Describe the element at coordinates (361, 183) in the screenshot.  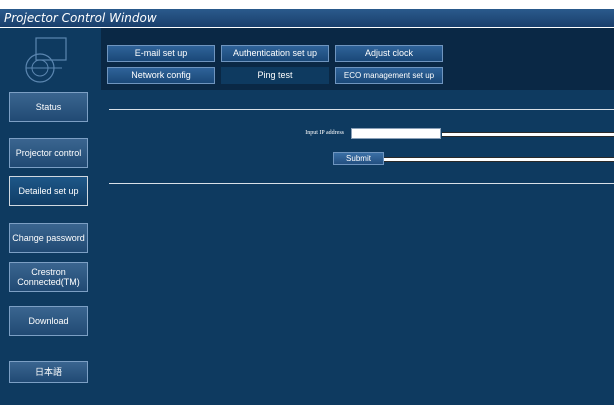
I see `divider-bottom` at that location.